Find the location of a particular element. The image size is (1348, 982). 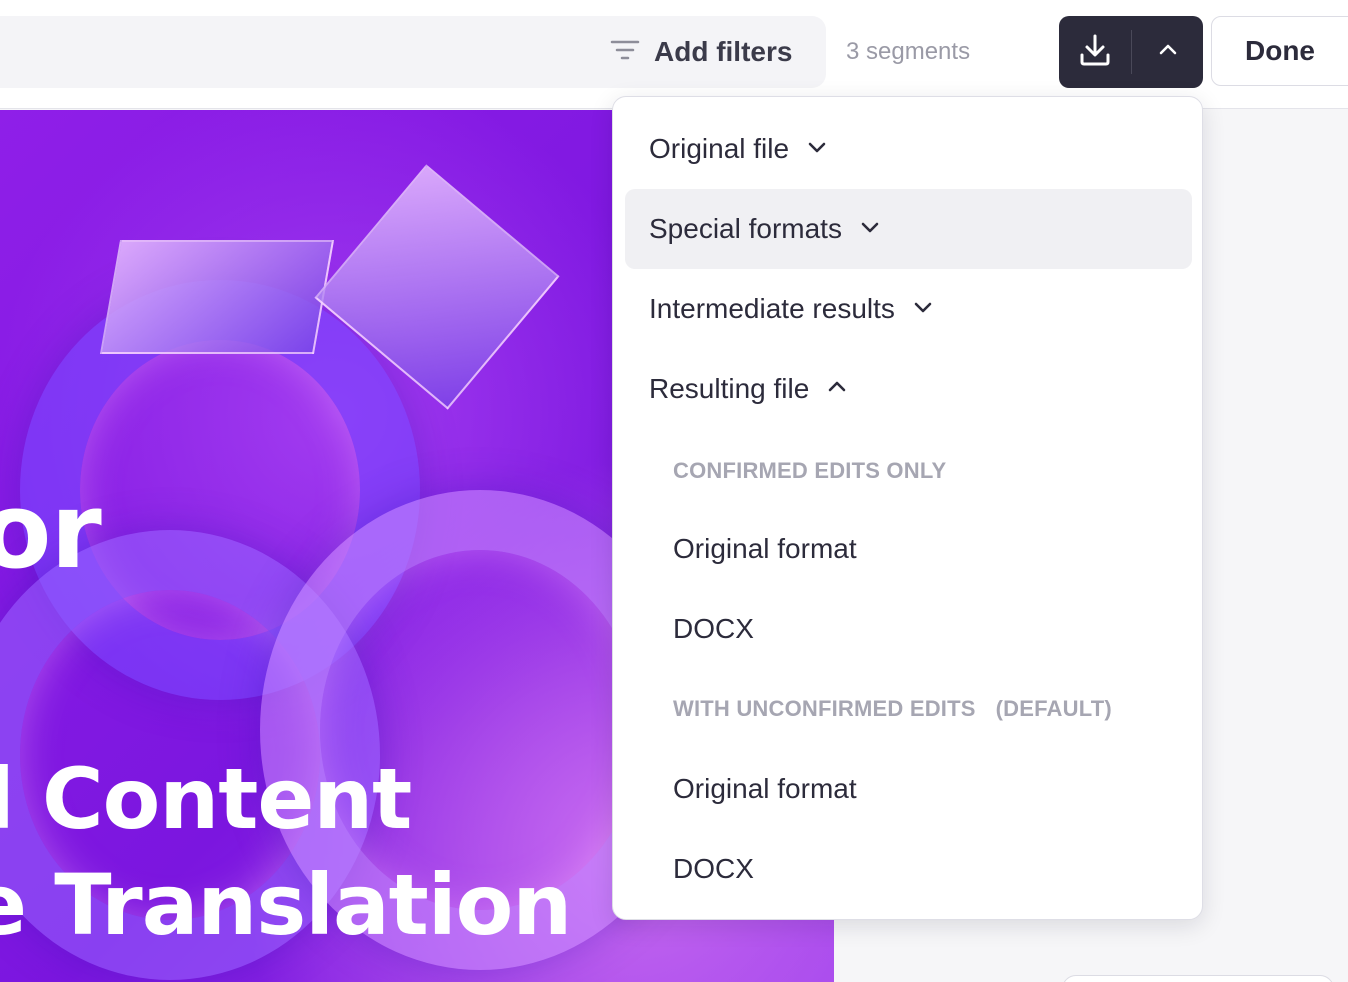

preview-heading-line-2: l Content is located at coordinates (206, 799).